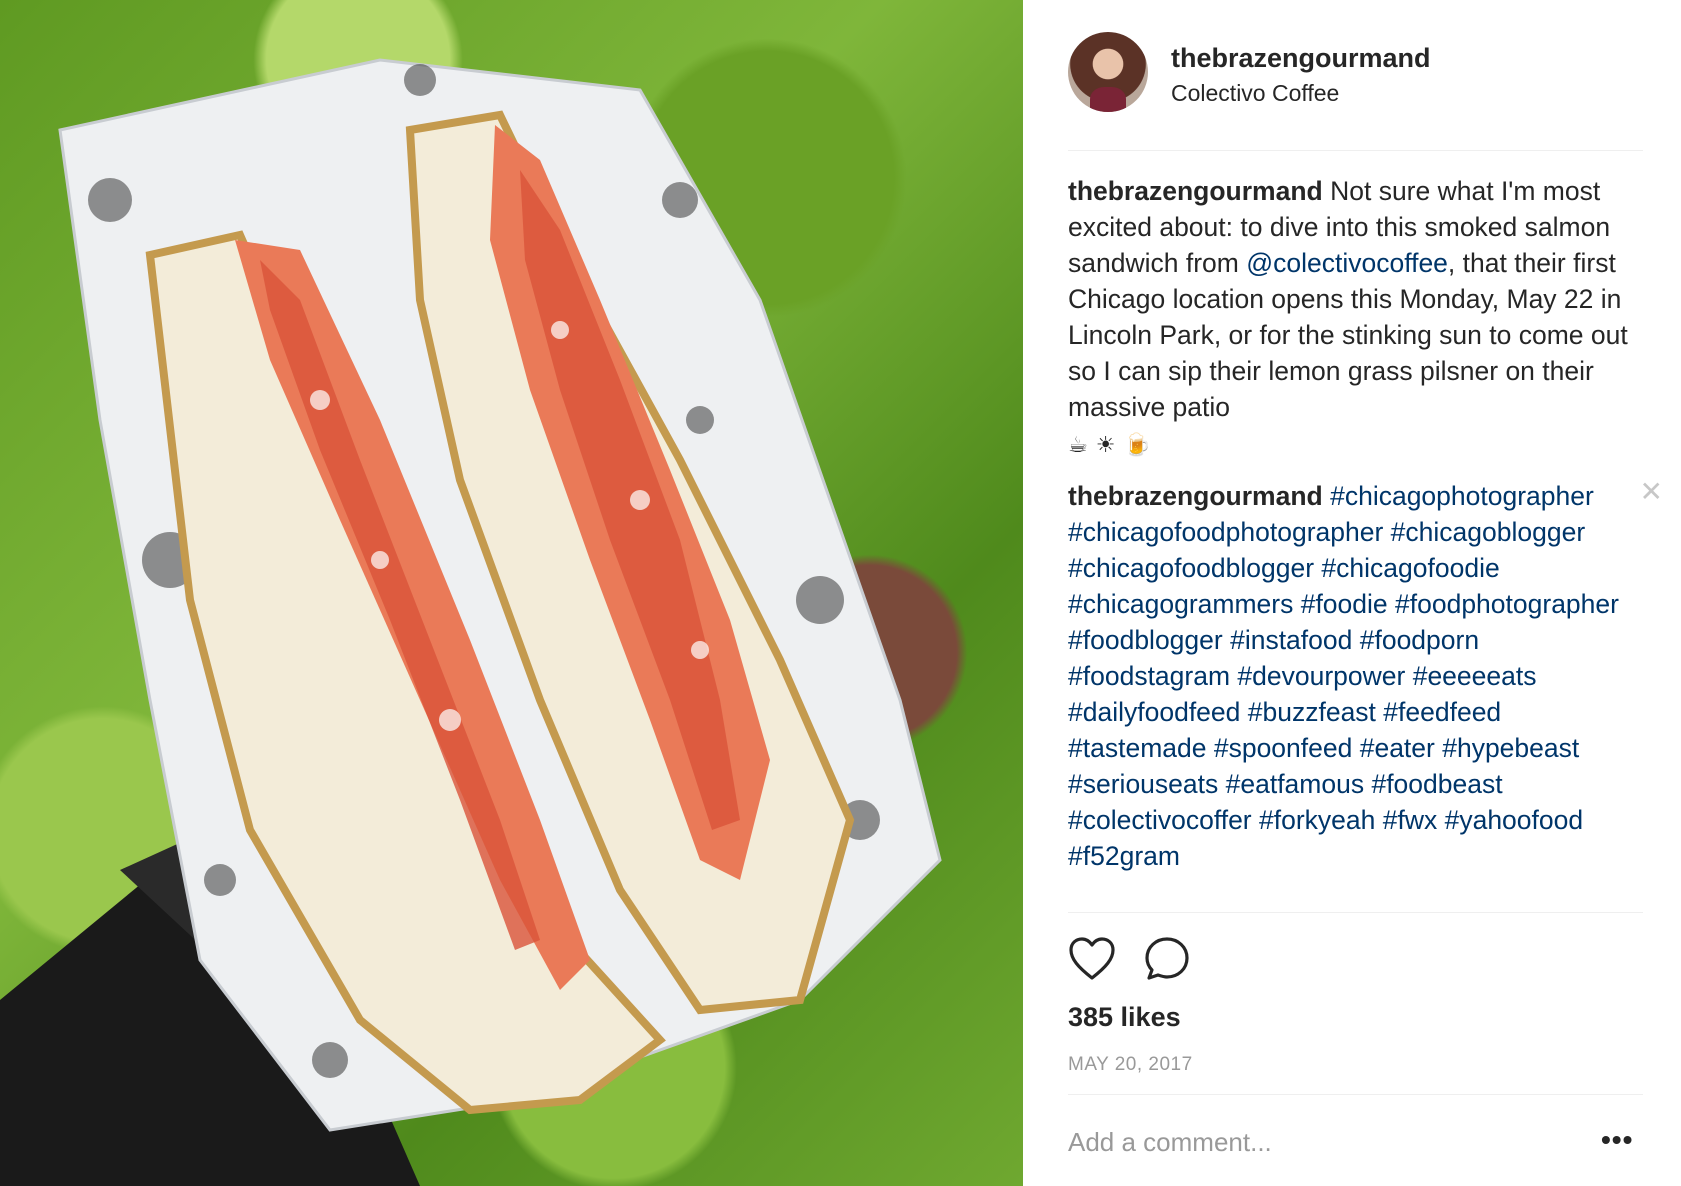 Image resolution: width=1681 pixels, height=1186 pixels. Describe the element at coordinates (1092, 959) in the screenshot. I see `heart-icon` at that location.